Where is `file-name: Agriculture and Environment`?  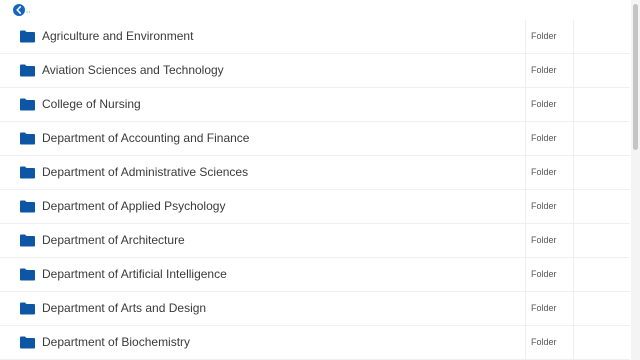 file-name: Agriculture and Environment is located at coordinates (118, 36).